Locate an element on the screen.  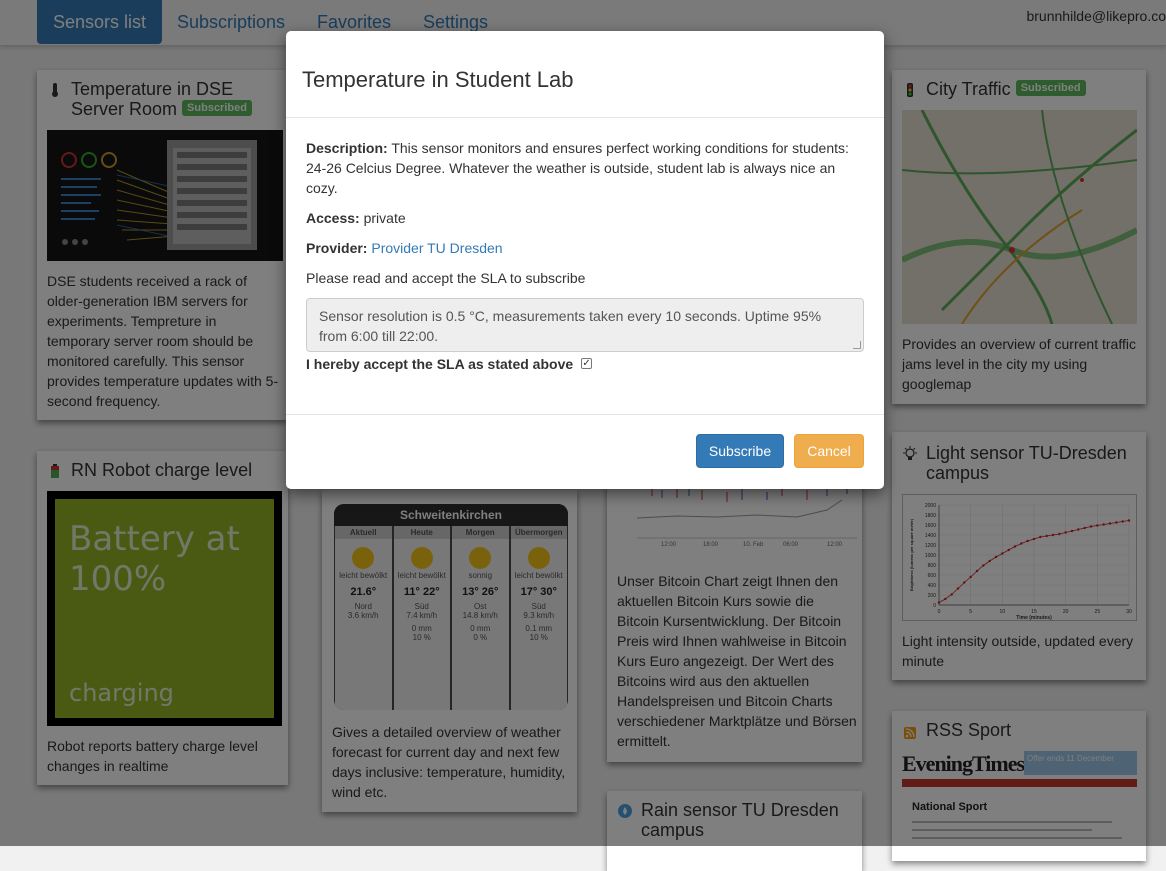
cancel-button: Cancel is located at coordinates (829, 451).